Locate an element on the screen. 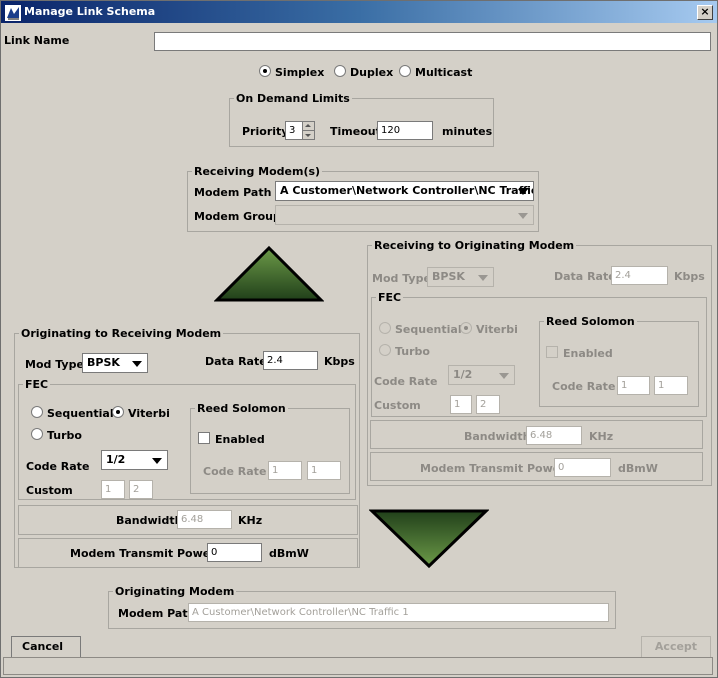  r2o-sequential-label: Sequential is located at coordinates (428, 329).